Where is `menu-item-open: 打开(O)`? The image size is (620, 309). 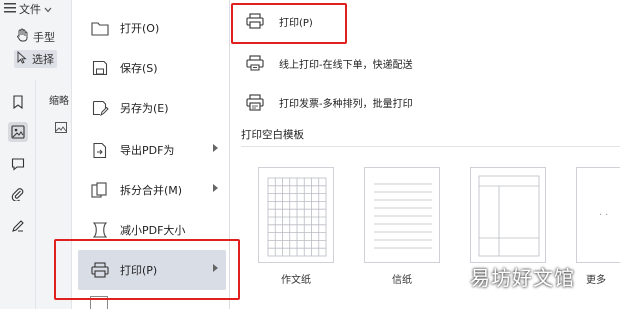 menu-item-open: 打开(O) is located at coordinates (152, 28).